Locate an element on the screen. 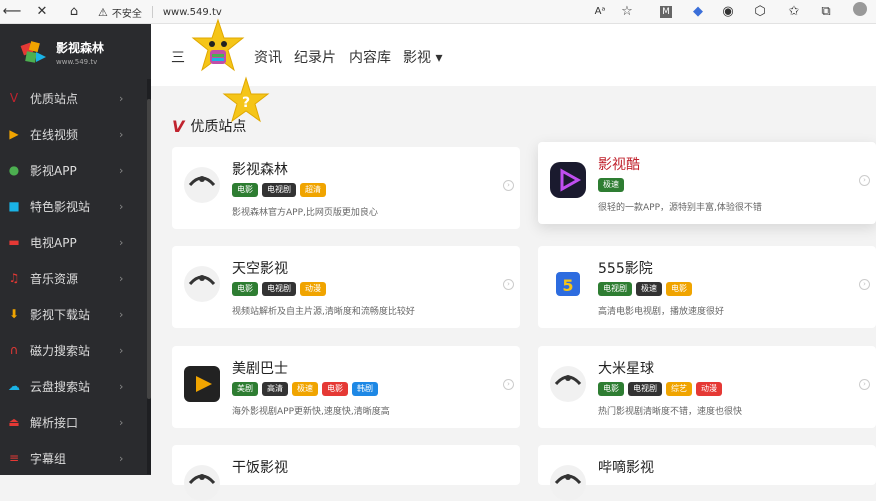 The width and height of the screenshot is (876, 501). site-card: 天空影视电影 电视剧 动漫视频站解析及自主片源,清晰度和流畅度比较好 › is located at coordinates (346, 287).